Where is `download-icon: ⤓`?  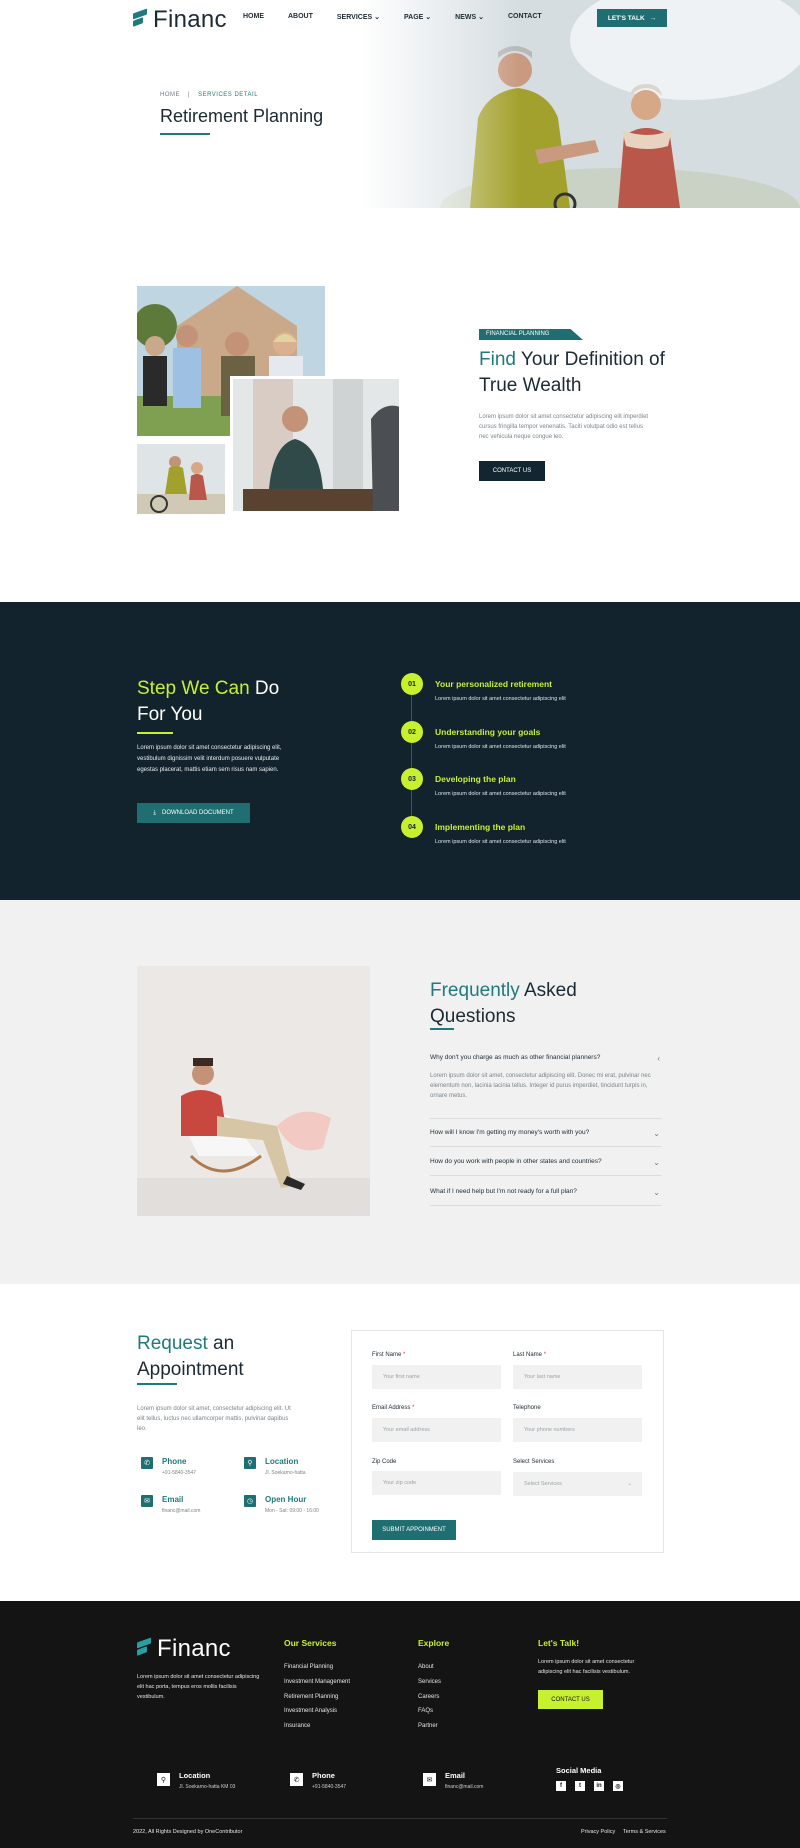 download-icon: ⤓ is located at coordinates (154, 812).